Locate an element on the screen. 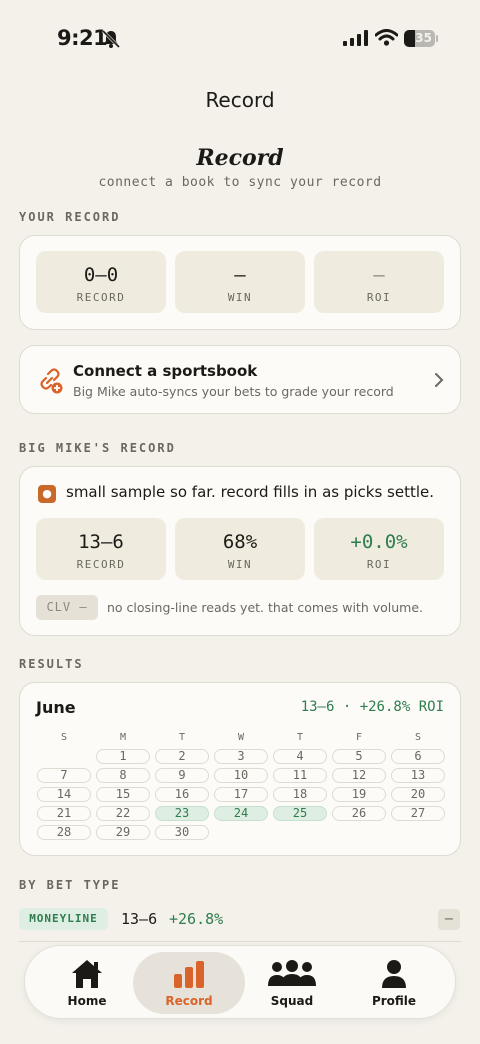 The width and height of the screenshot is (480, 1044). calendar-day: 30 is located at coordinates (182, 832).